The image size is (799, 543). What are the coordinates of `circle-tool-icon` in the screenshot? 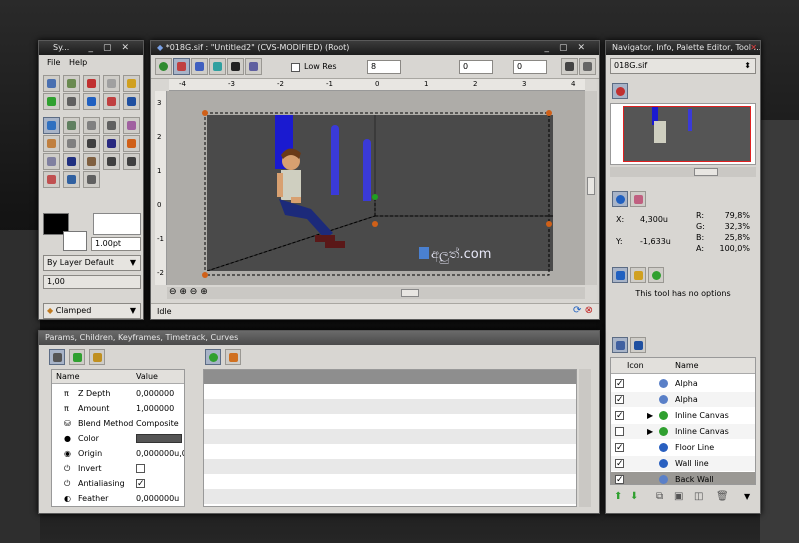 It's located at (51, 143).